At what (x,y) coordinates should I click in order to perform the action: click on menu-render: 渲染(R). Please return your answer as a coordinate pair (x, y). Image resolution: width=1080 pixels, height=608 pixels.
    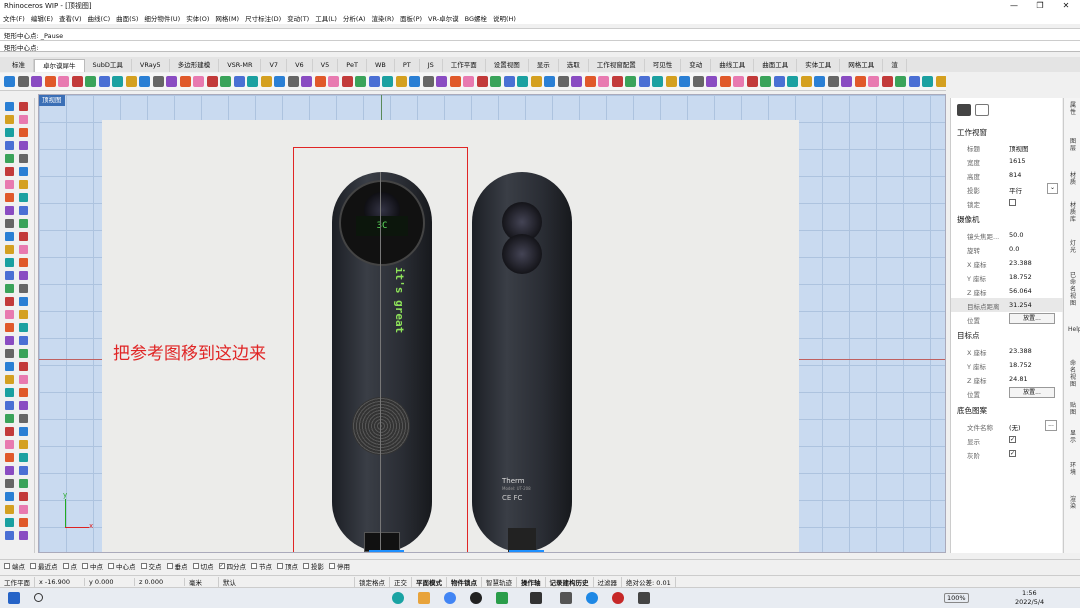
    Looking at the image, I should click on (382, 18).